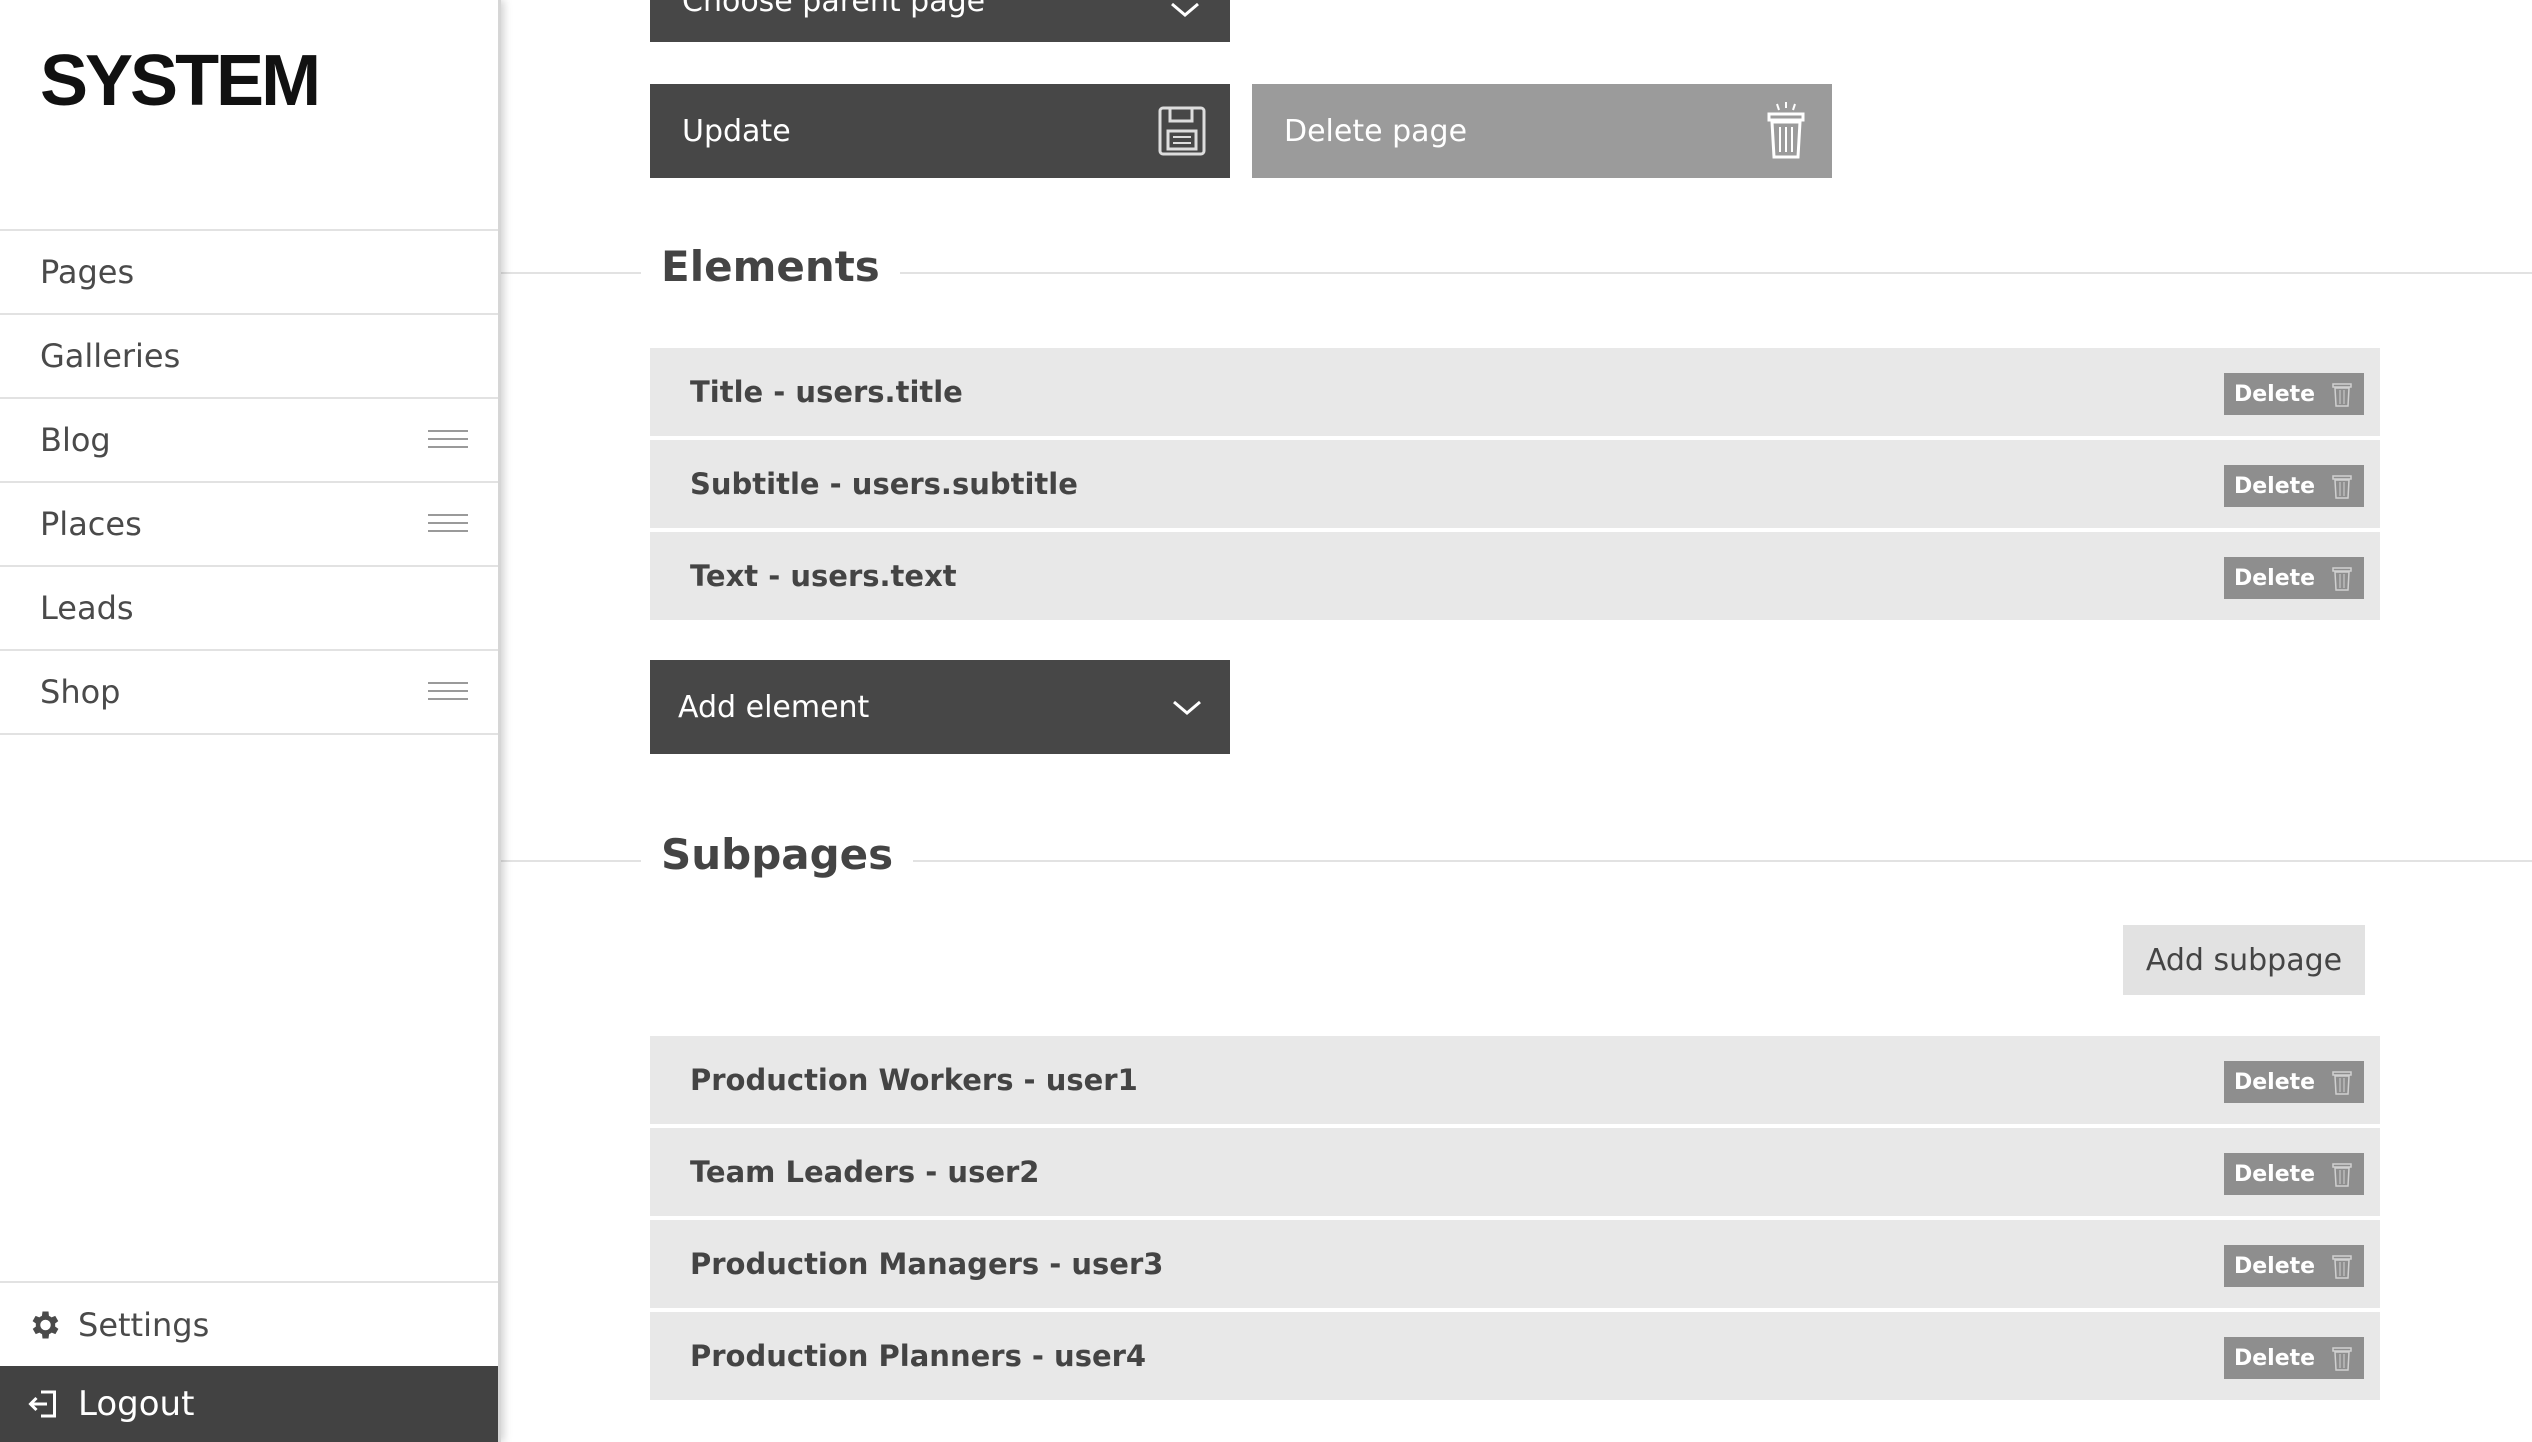 This screenshot has height=1442, width=2532. I want to click on element-row: Text - users.text Delete, so click(1515, 576).